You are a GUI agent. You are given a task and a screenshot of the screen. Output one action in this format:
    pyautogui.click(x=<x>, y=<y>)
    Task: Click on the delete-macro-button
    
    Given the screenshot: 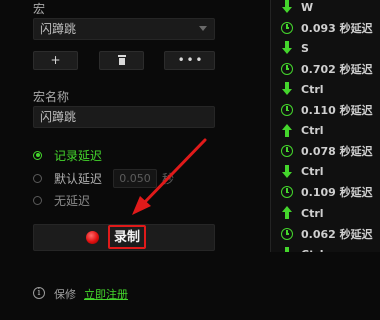 What is the action you would take?
    pyautogui.click(x=121, y=60)
    